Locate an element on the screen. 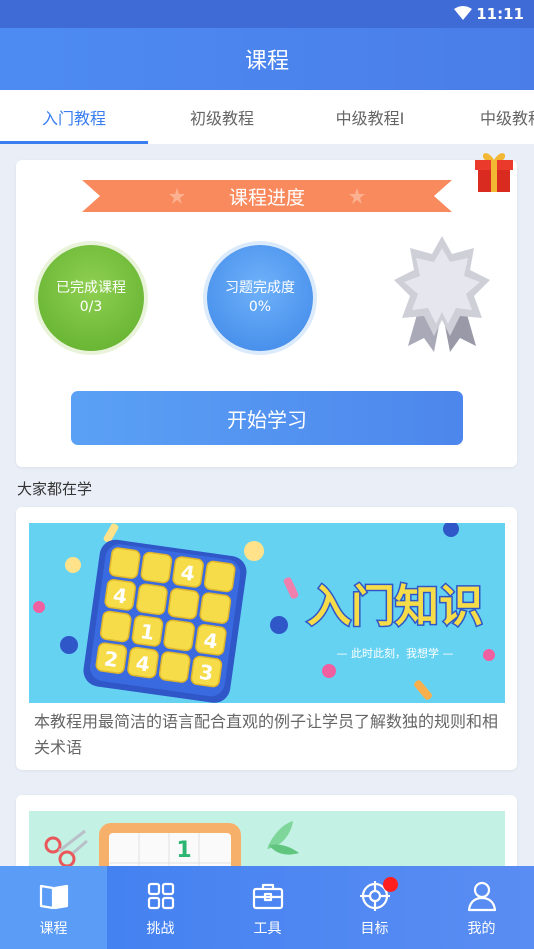 This screenshot has height=949, width=534. page-title: 课程 is located at coordinates (266, 61).